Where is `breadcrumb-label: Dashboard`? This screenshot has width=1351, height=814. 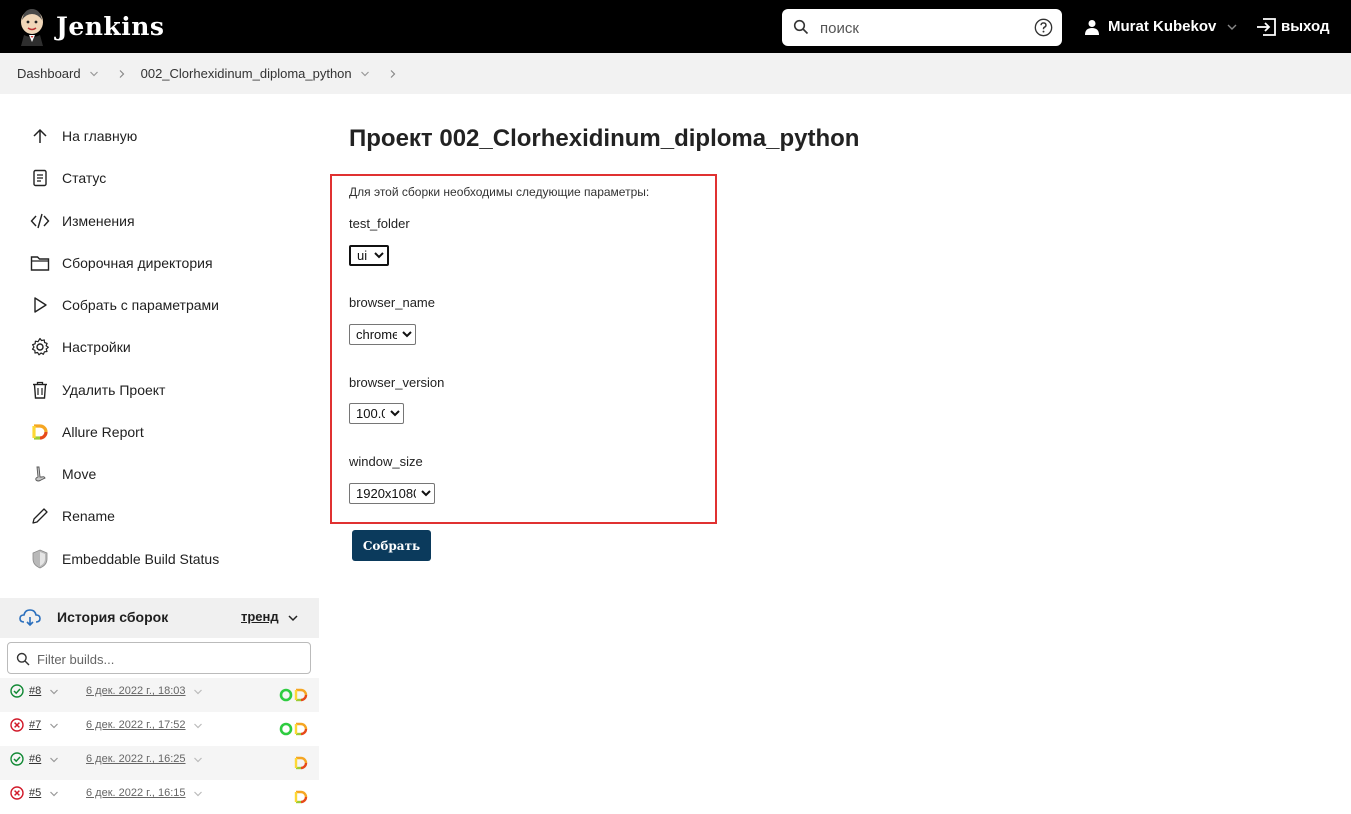
breadcrumb-label: Dashboard is located at coordinates (49, 73).